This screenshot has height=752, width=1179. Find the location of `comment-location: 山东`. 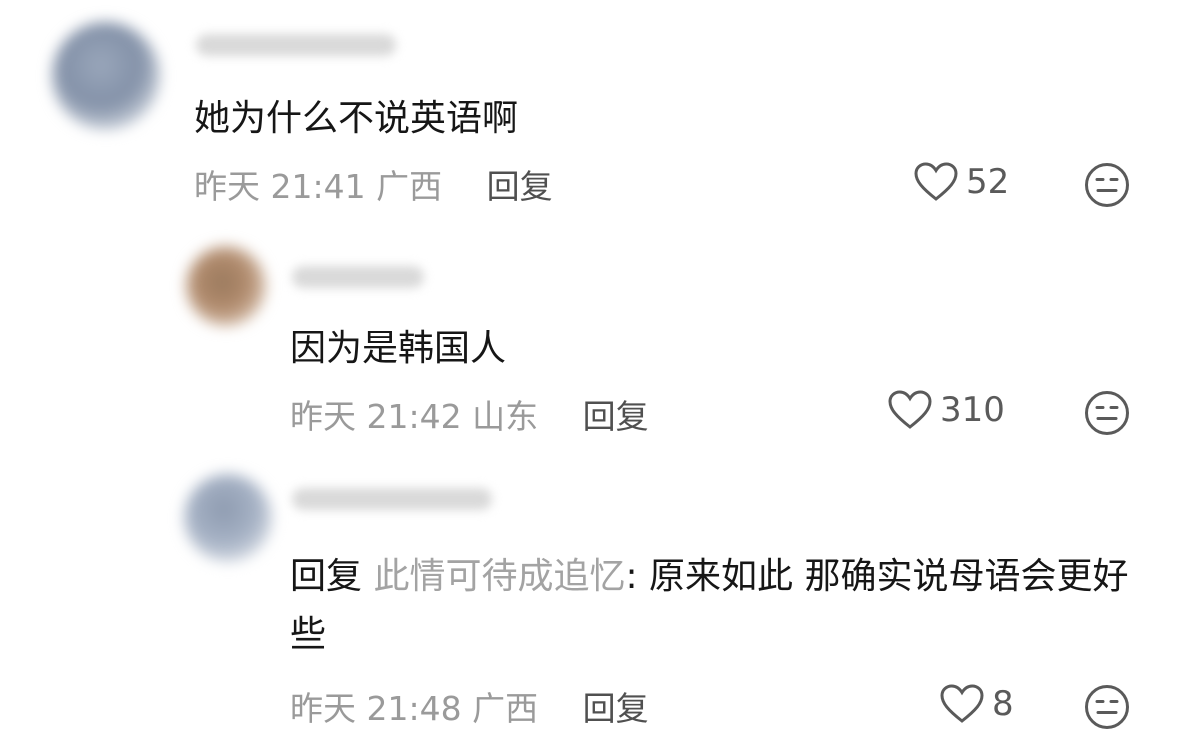

comment-location: 山东 is located at coordinates (505, 416).